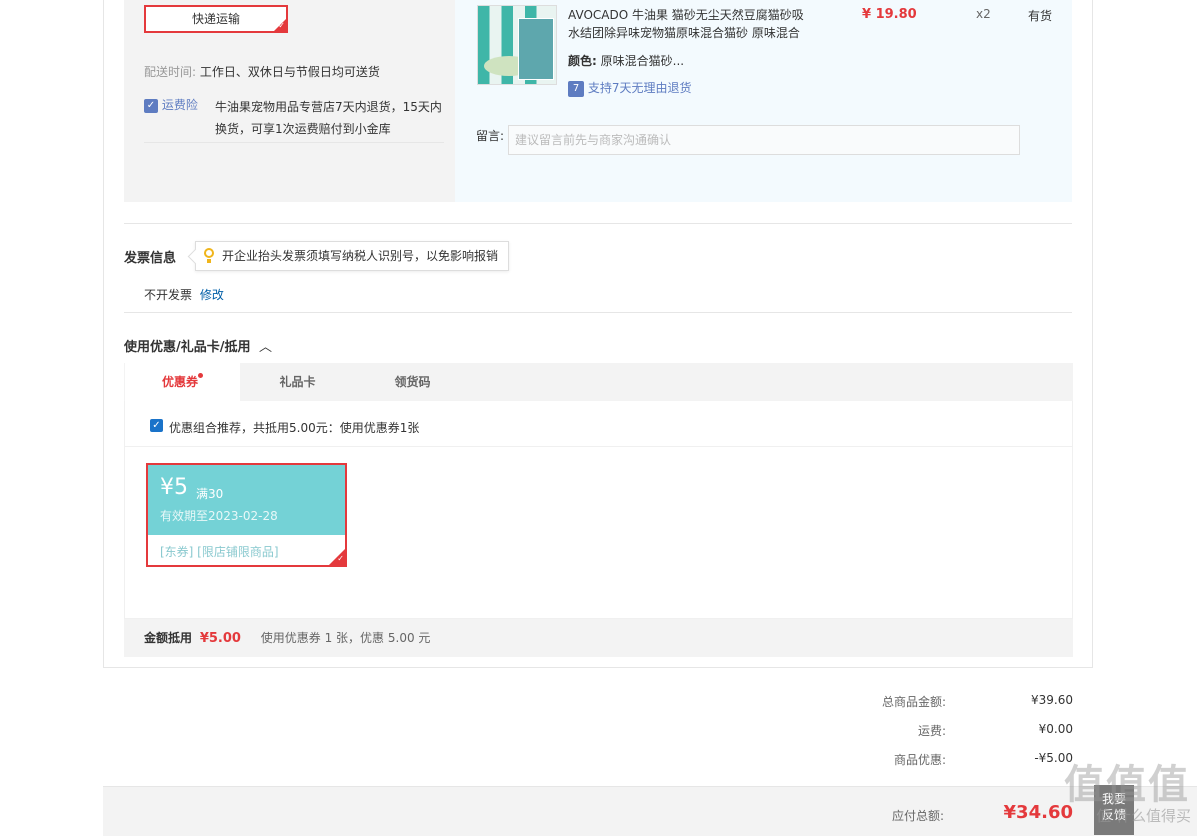 The height and width of the screenshot is (836, 1197). I want to click on freight-insurance-label: 运费险, so click(180, 105).